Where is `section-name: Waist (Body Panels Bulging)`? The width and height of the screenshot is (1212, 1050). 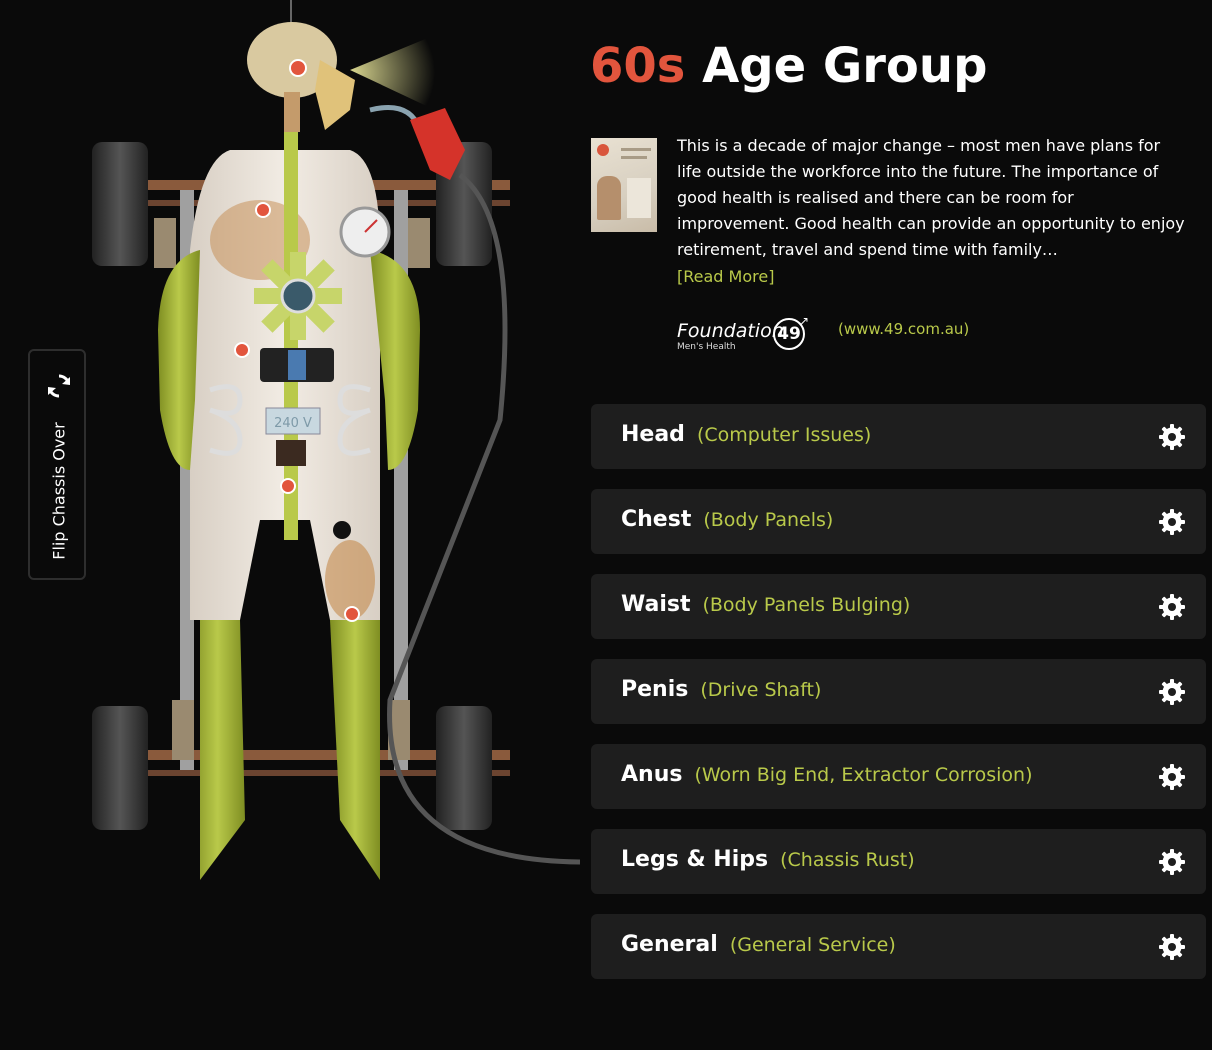
section-name: Waist (Body Panels Bulging) is located at coordinates (766, 604).